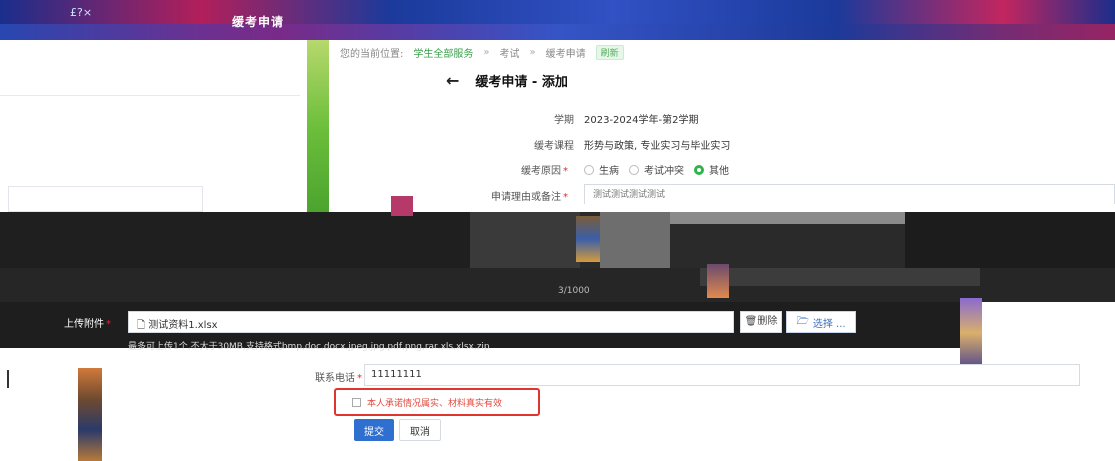 Image resolution: width=1115 pixels, height=461 pixels. Describe the element at coordinates (510, 52) in the screenshot. I see `breadcrumb-item-exam: 考试` at that location.